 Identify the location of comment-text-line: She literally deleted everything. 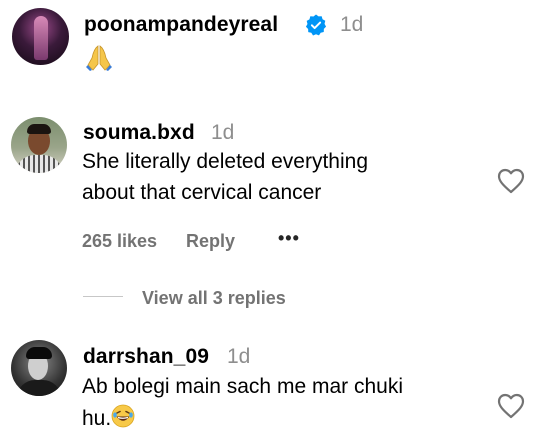
(225, 161).